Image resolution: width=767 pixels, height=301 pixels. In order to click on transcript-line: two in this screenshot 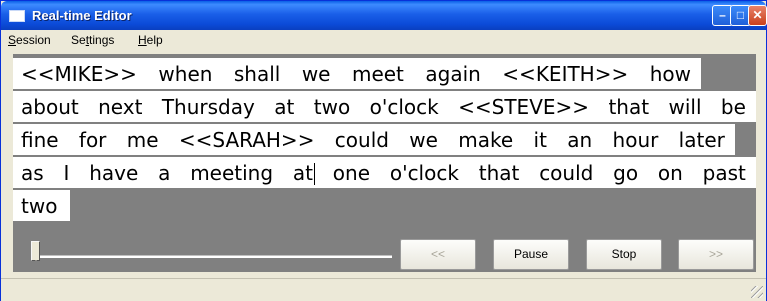, I will do `click(41, 205)`.